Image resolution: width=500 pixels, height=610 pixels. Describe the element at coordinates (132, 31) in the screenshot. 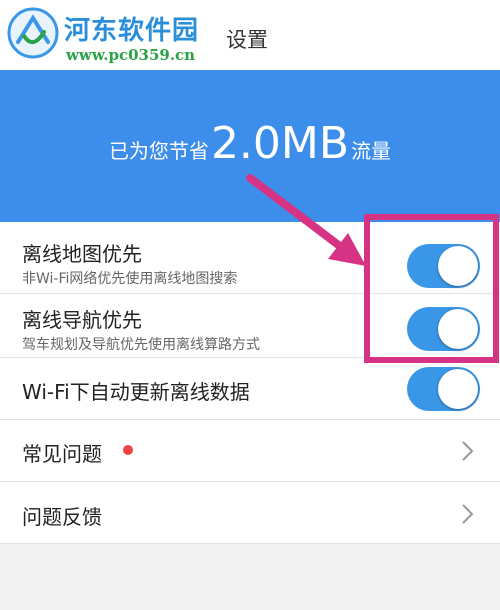

I see `watermark-title: 河东软件园` at that location.